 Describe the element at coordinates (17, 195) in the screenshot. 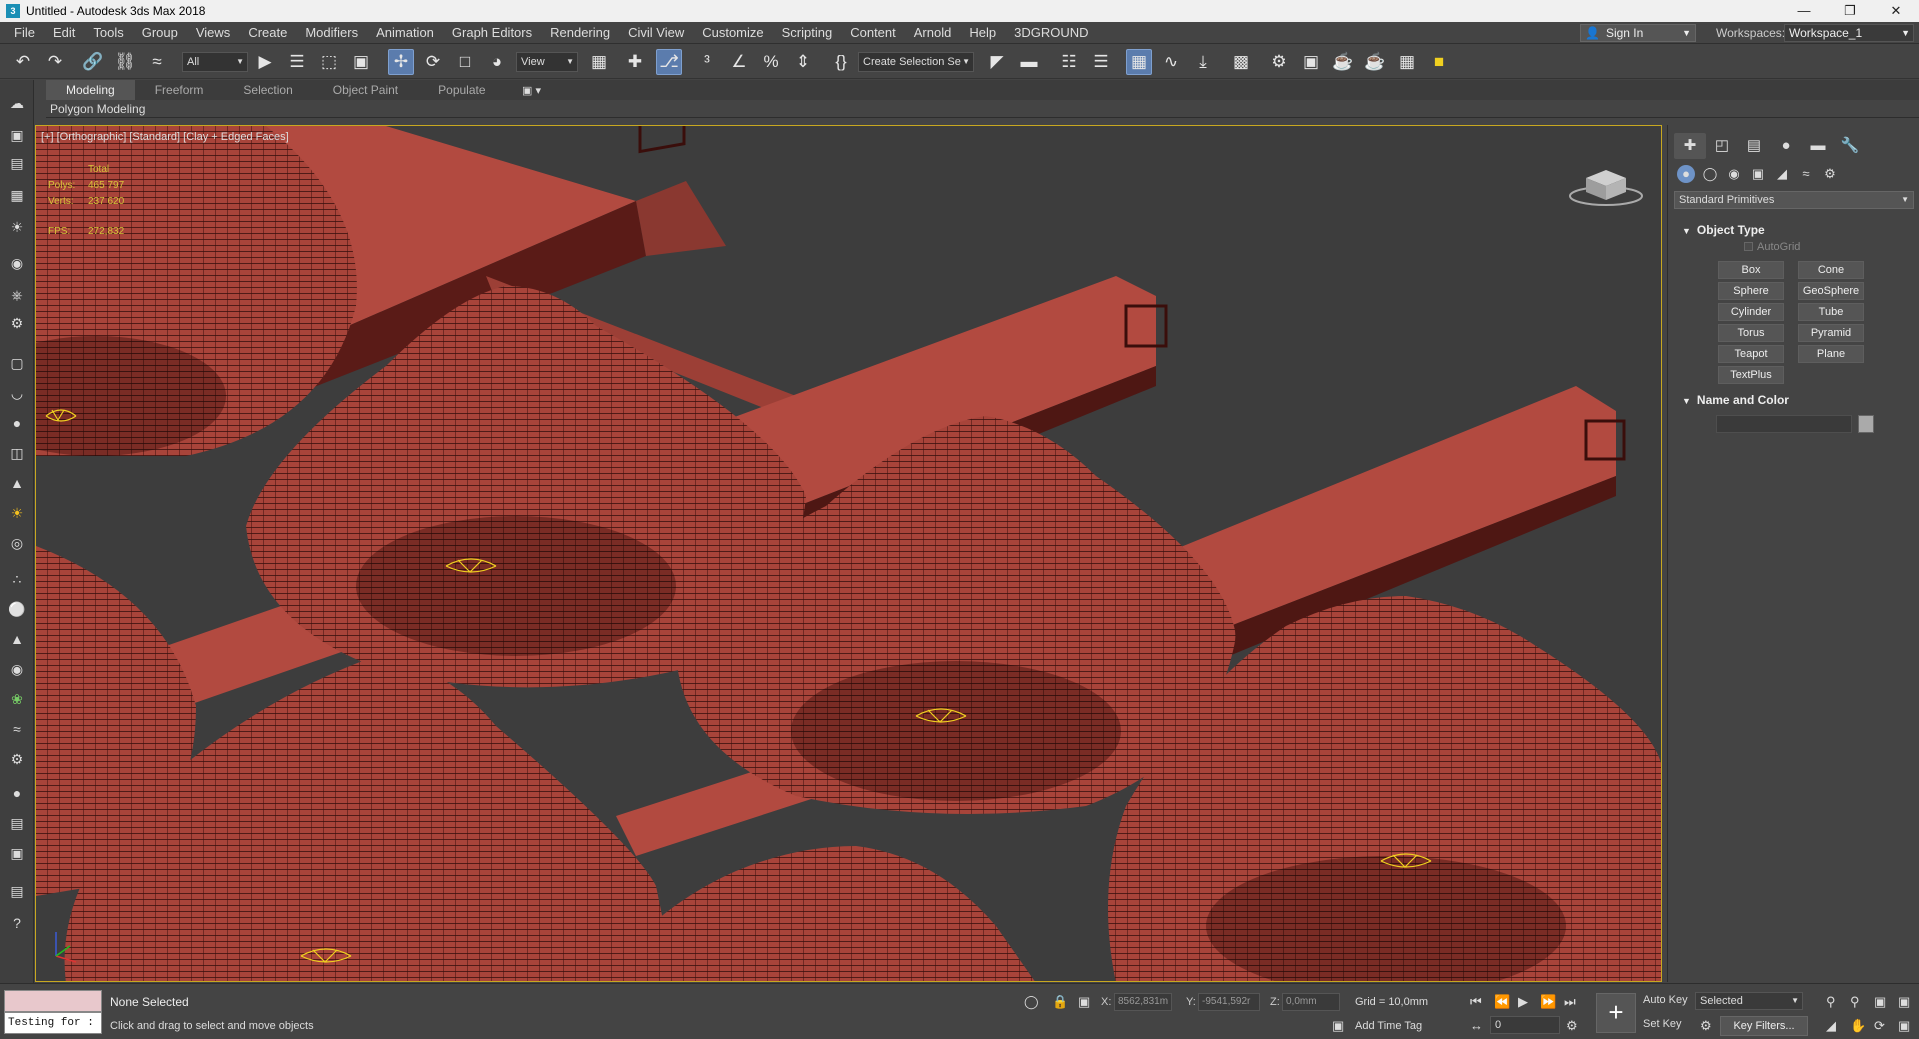

I see `list-icon: ▦` at that location.